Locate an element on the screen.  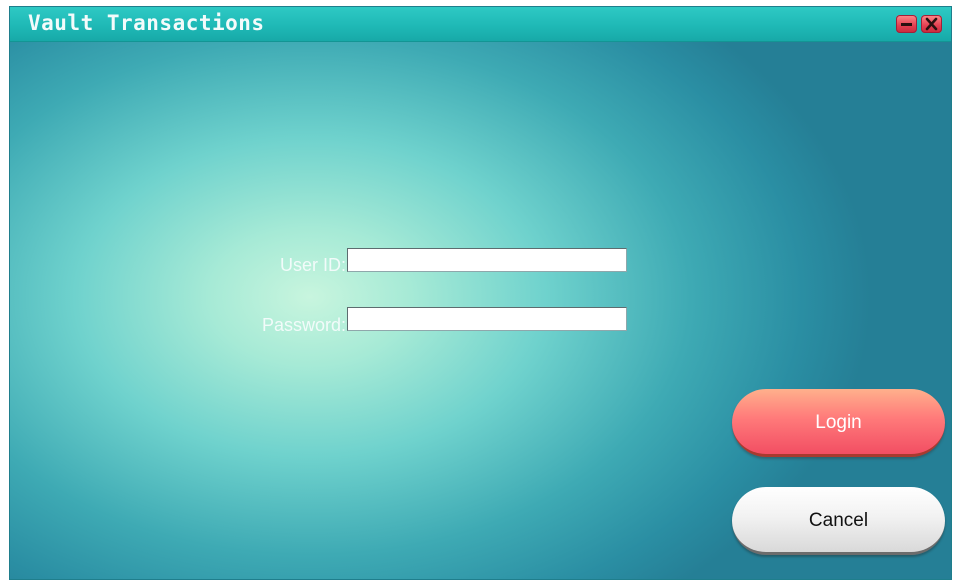
minimize-icon is located at coordinates (906, 24).